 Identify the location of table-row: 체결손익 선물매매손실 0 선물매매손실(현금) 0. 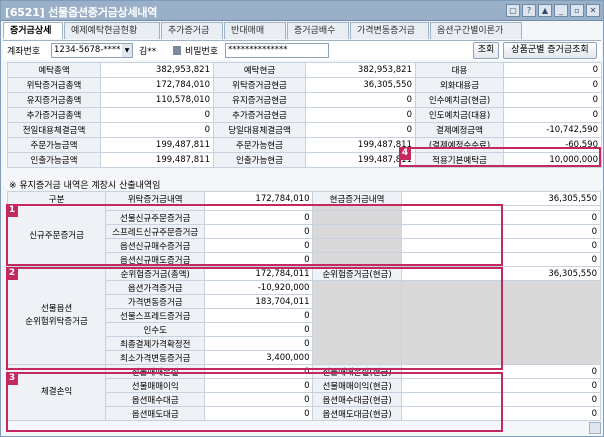
(304, 392).